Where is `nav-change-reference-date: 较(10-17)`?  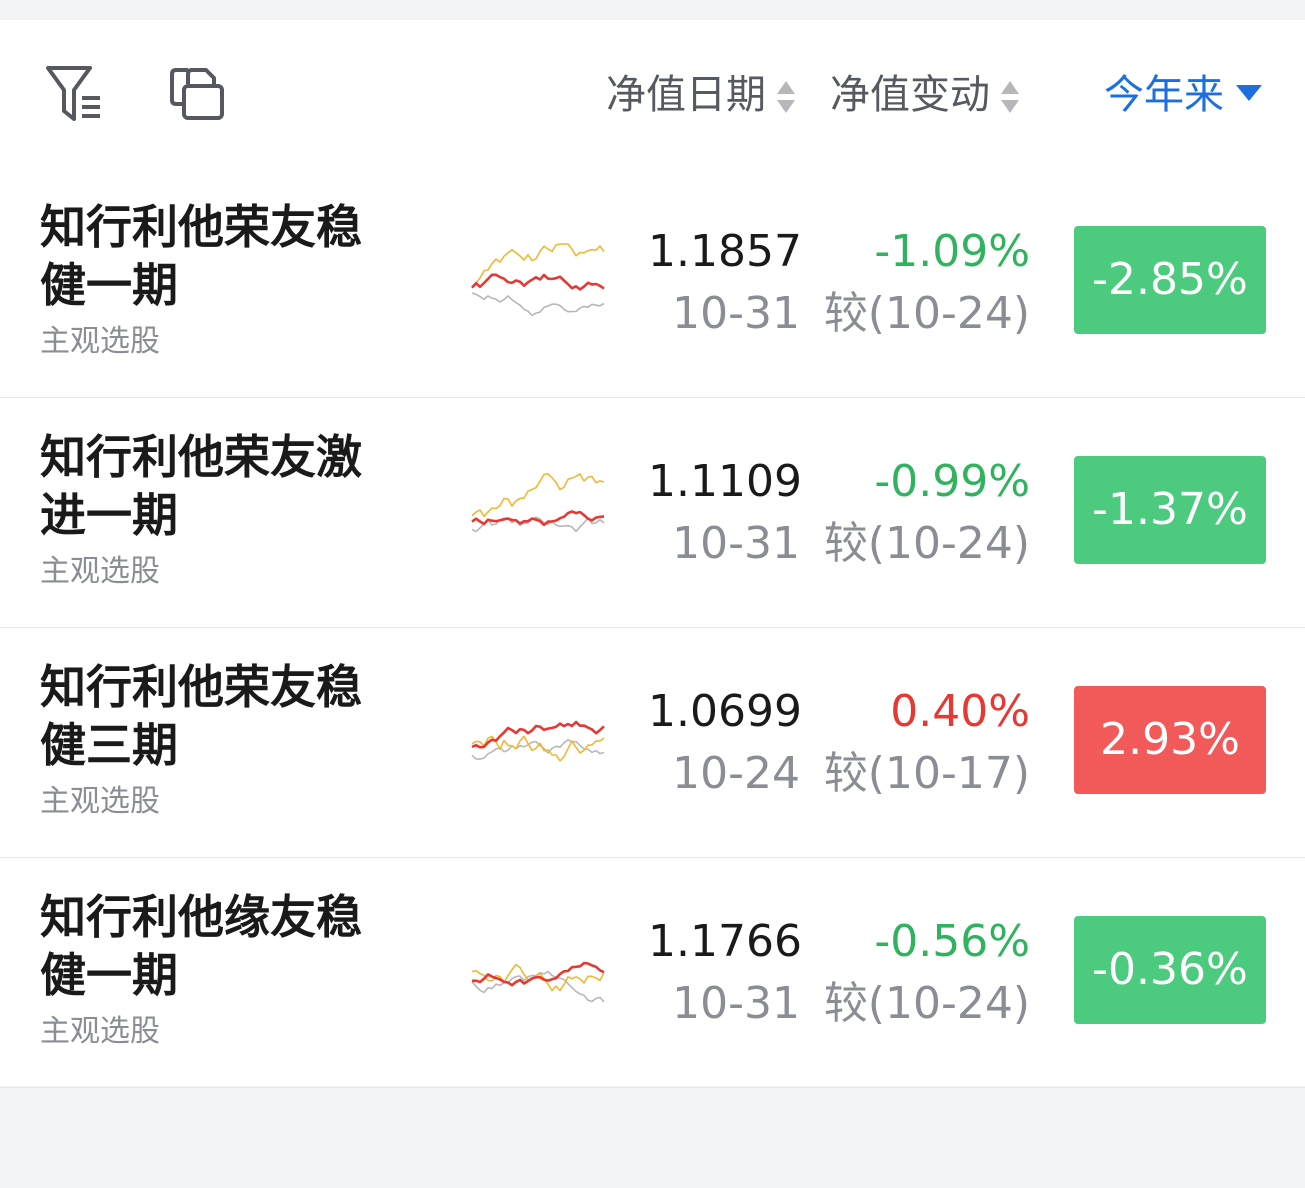 nav-change-reference-date: 较(10-17) is located at coordinates (926, 773).